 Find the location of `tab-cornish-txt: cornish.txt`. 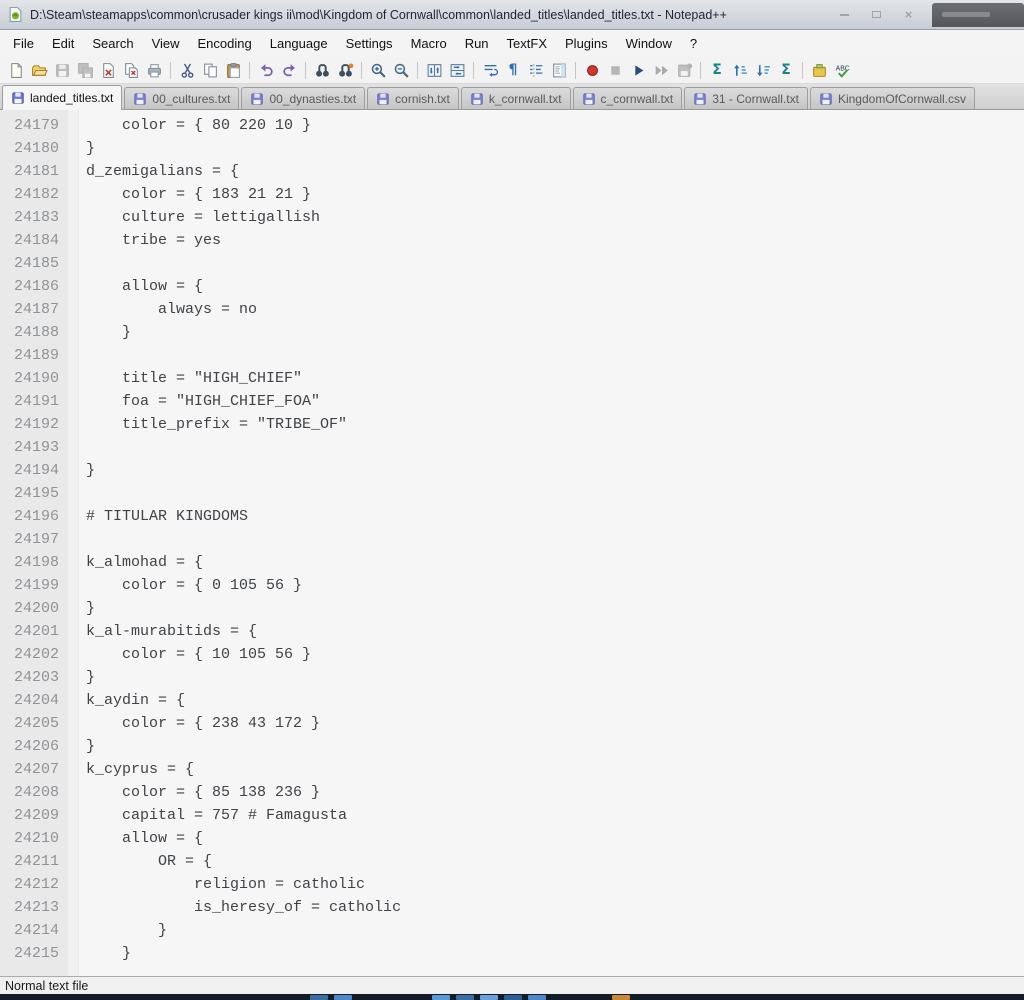

tab-cornish-txt: cornish.txt is located at coordinates (413, 98).